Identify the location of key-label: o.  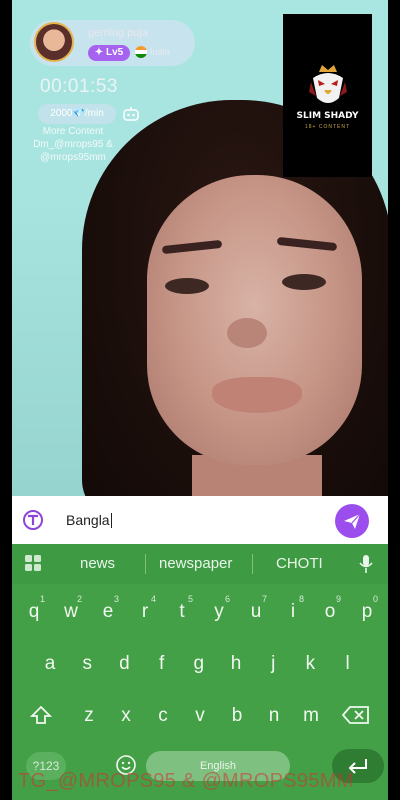
(330, 611).